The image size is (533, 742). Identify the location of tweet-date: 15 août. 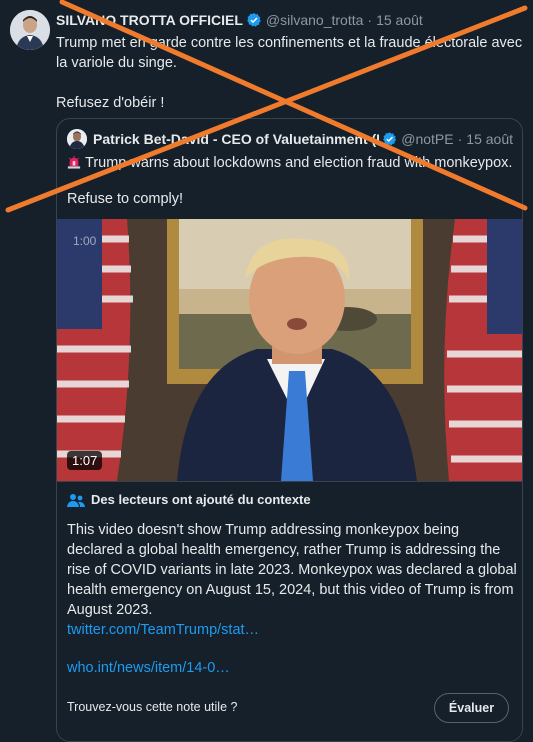
(399, 20).